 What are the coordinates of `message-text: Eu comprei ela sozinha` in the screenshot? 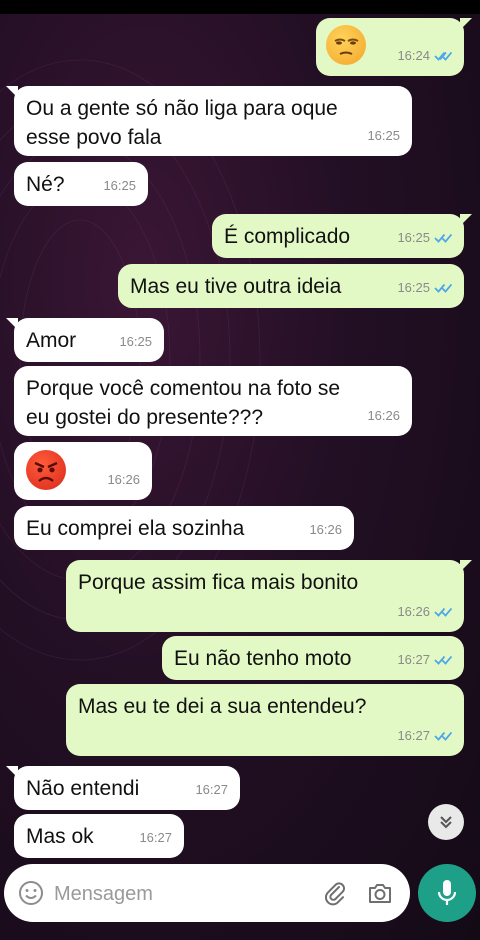 It's located at (135, 528).